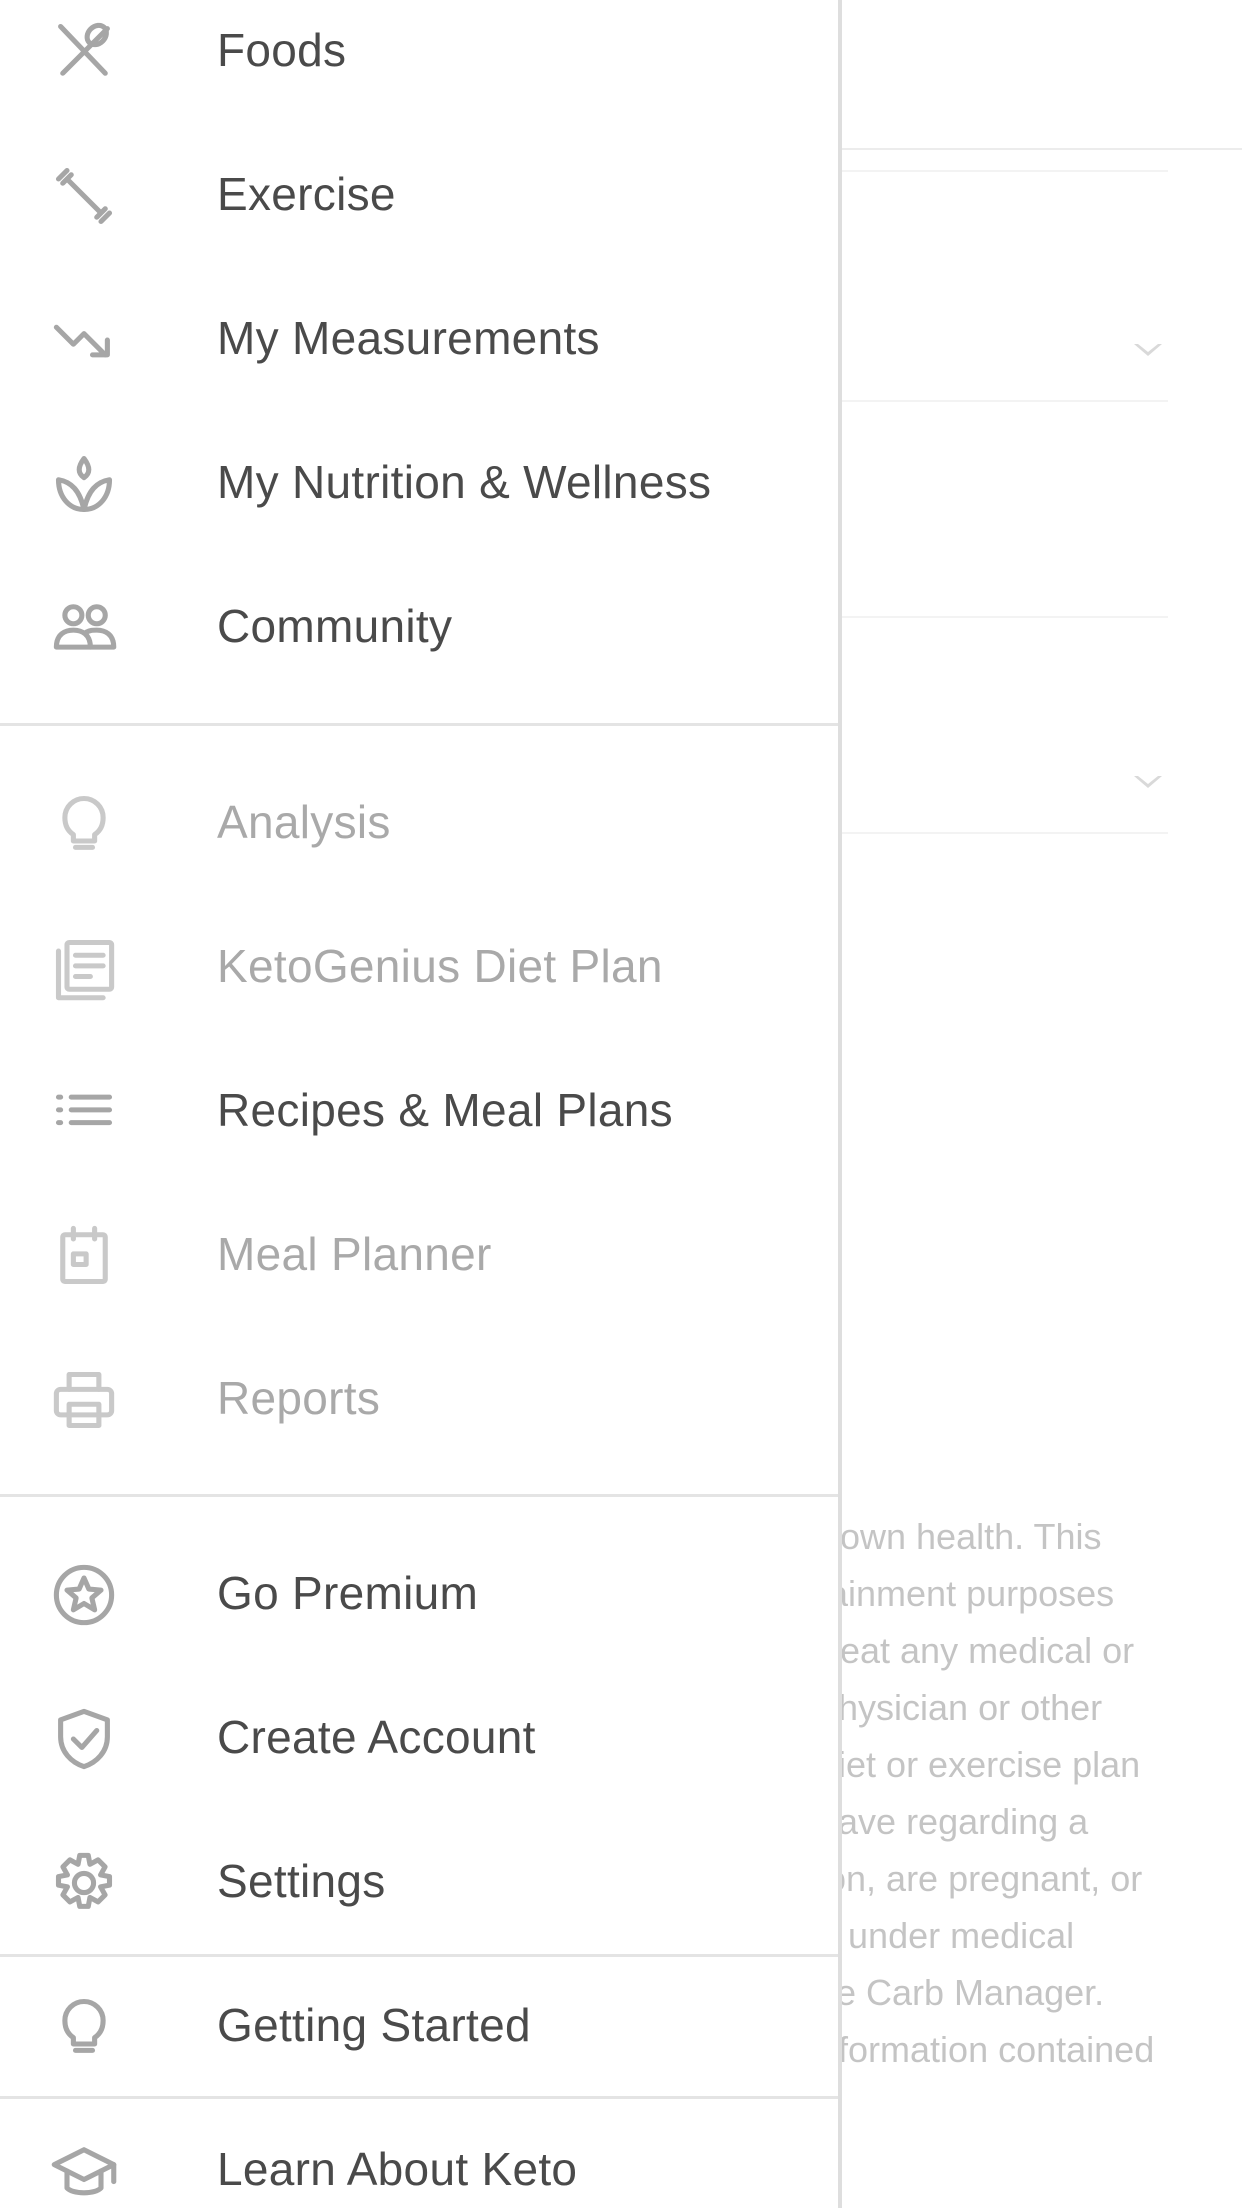 The height and width of the screenshot is (2208, 1242). What do you see at coordinates (335, 626) in the screenshot?
I see `menu-item-label: Community` at bounding box center [335, 626].